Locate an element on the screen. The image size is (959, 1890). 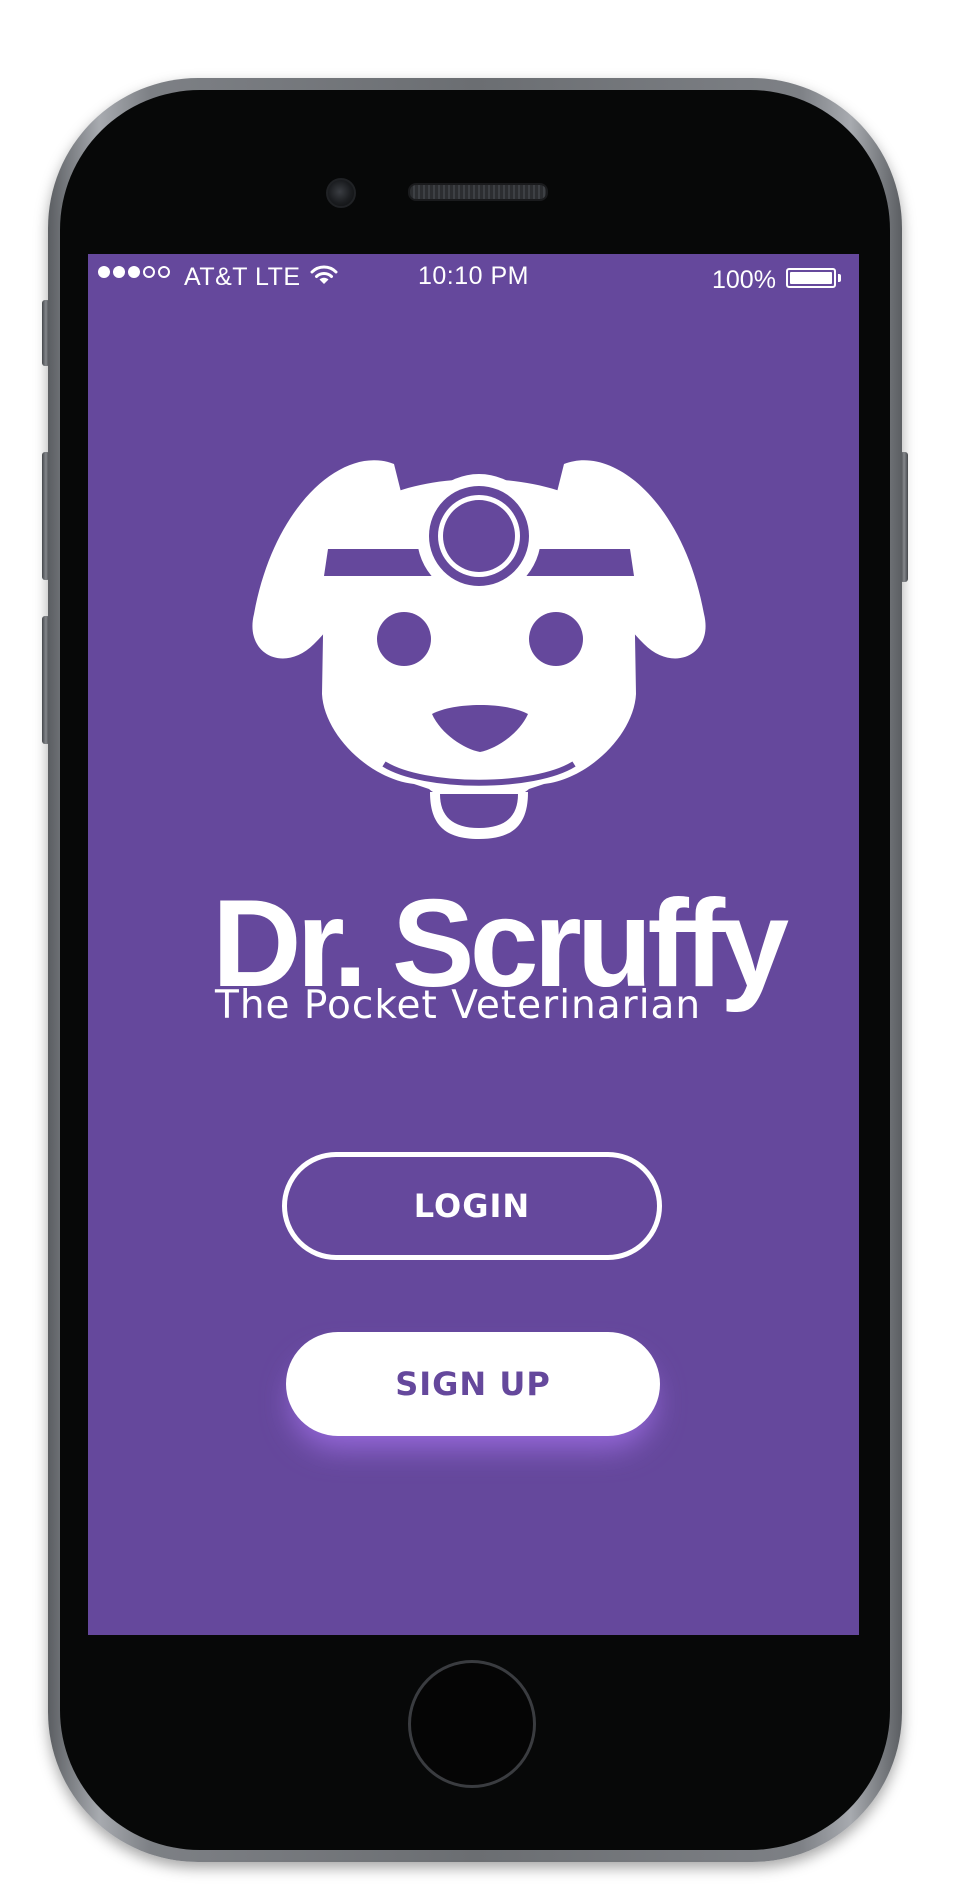
signal-dots-icon is located at coordinates (134, 272).